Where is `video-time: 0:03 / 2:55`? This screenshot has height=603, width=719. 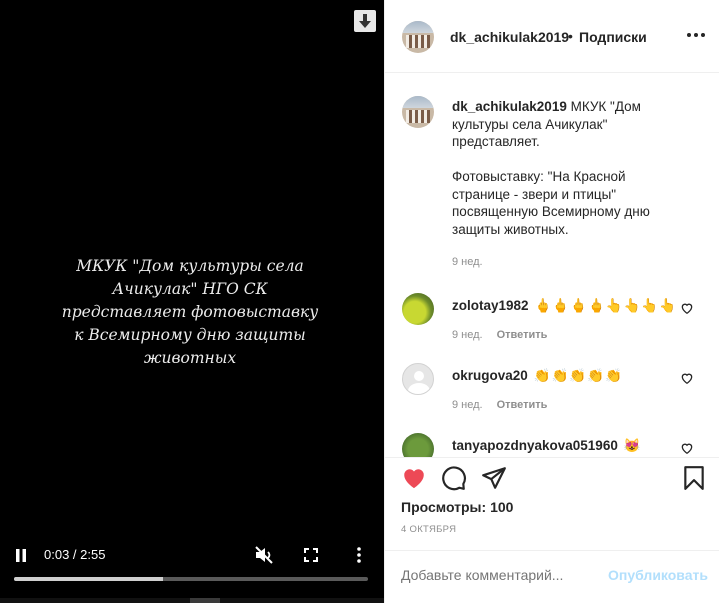
video-time: 0:03 / 2:55 is located at coordinates (74, 554).